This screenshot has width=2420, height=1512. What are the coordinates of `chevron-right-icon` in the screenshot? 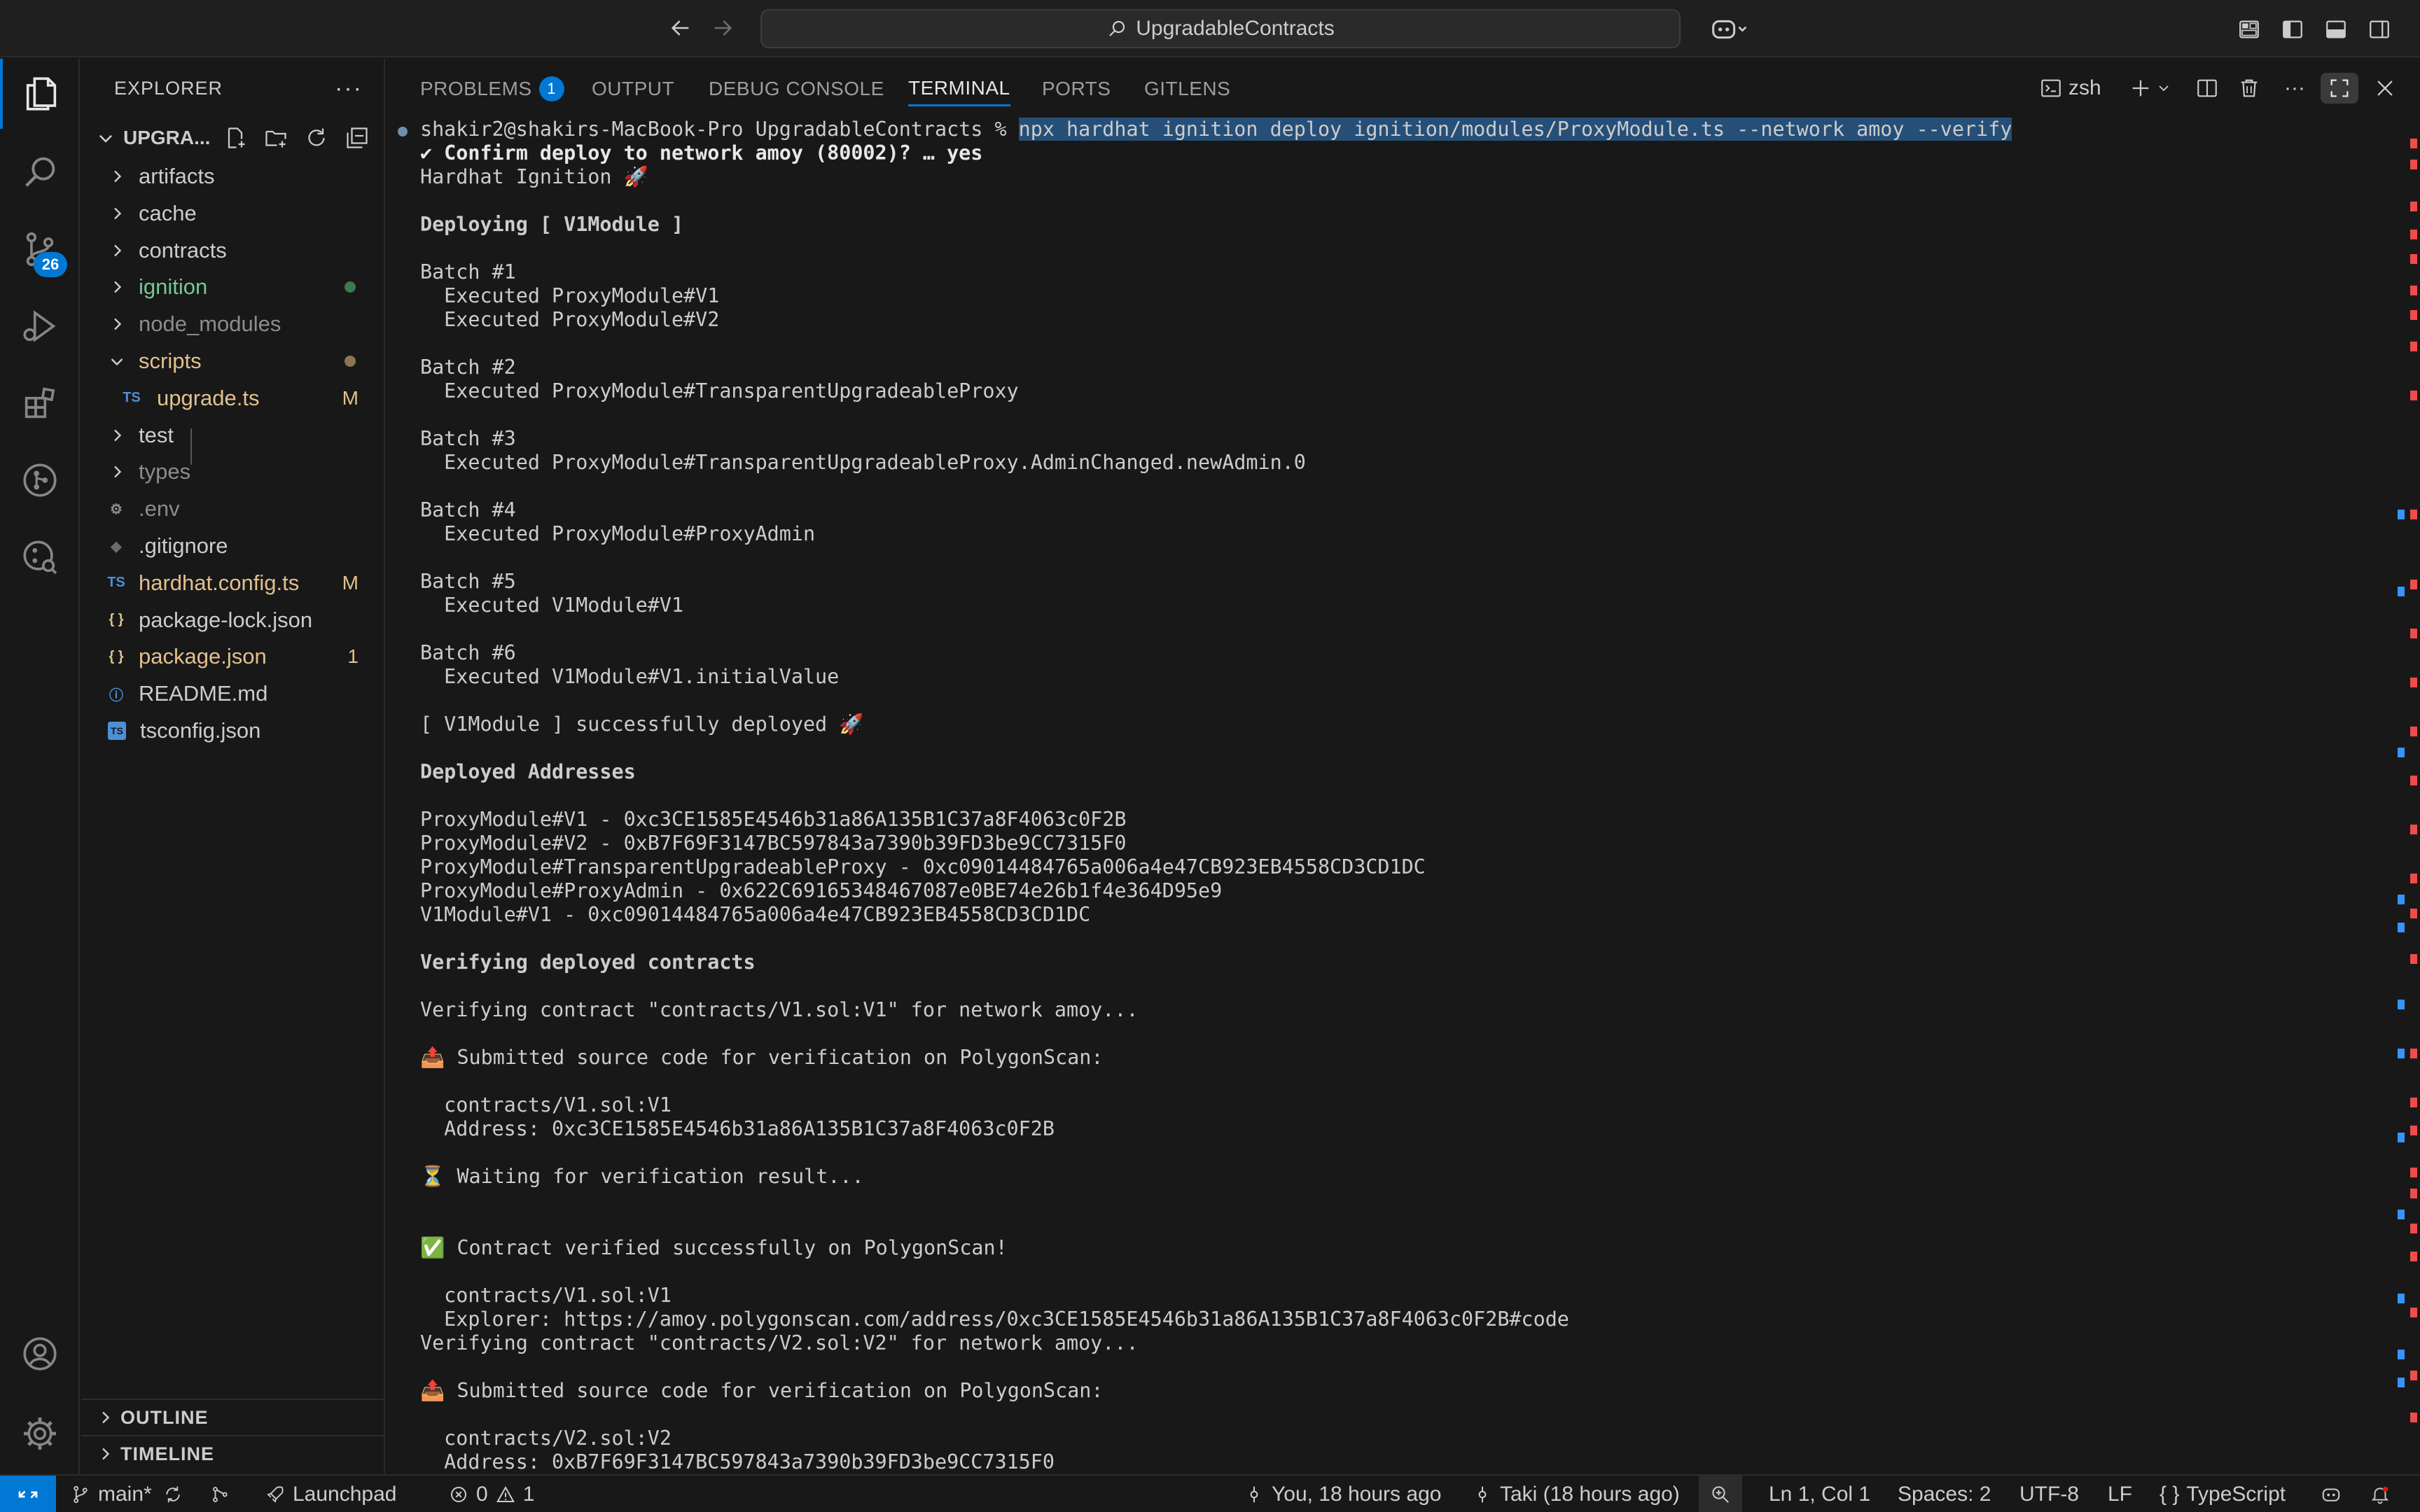 It's located at (117, 287).